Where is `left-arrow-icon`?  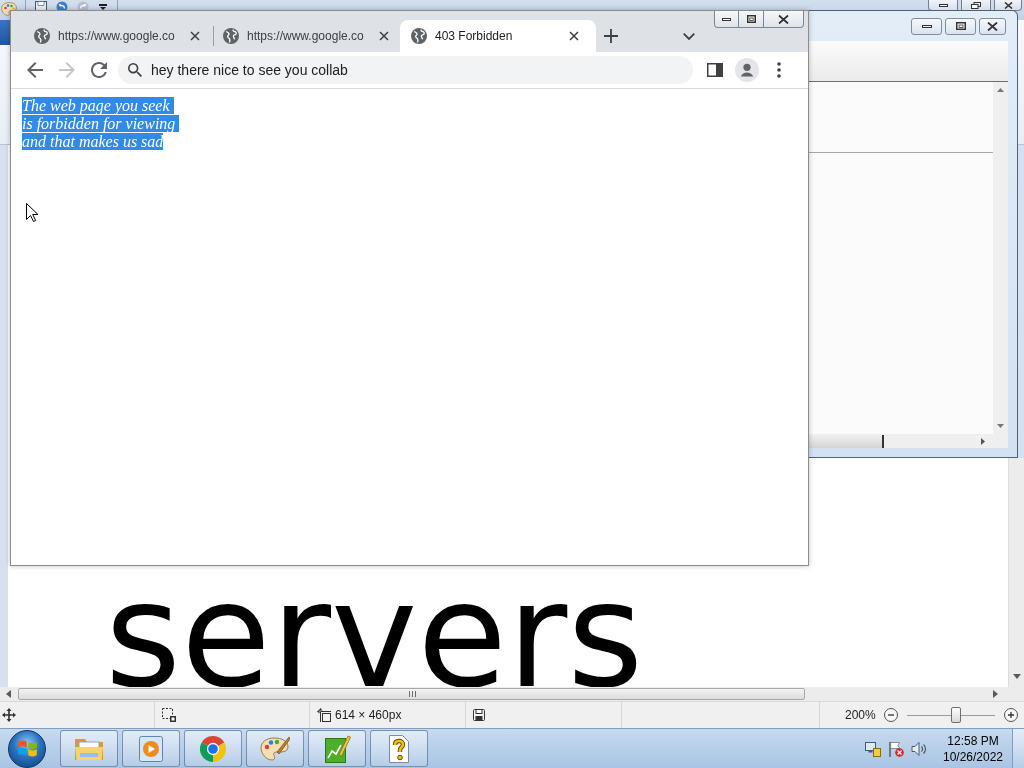 left-arrow-icon is located at coordinates (8, 694).